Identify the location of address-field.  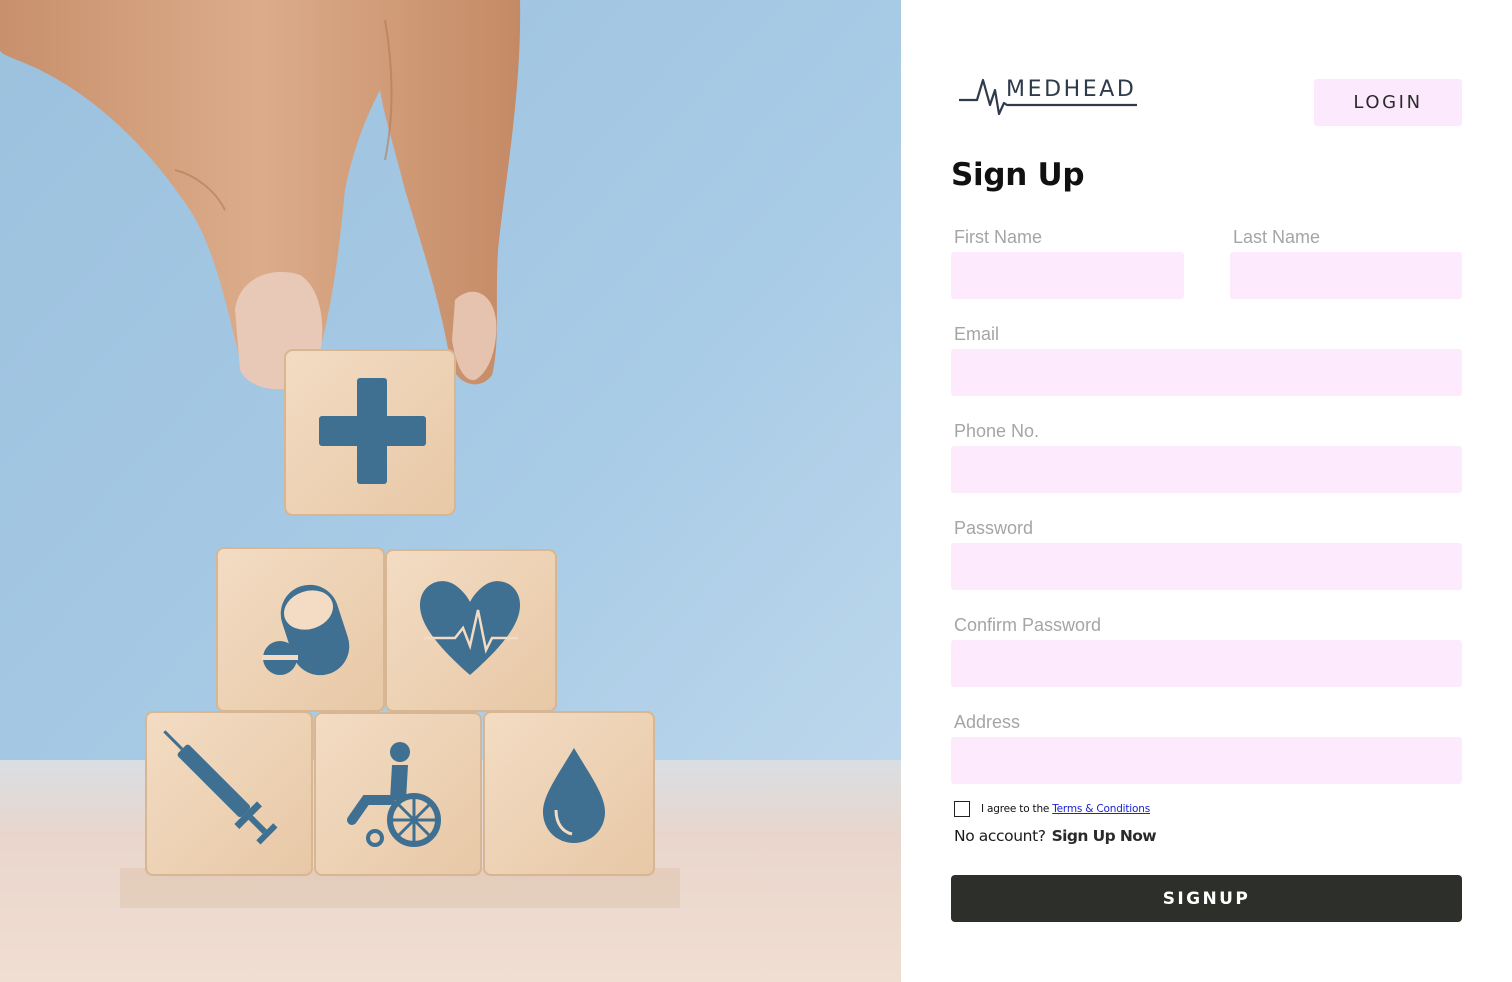
(1206, 760).